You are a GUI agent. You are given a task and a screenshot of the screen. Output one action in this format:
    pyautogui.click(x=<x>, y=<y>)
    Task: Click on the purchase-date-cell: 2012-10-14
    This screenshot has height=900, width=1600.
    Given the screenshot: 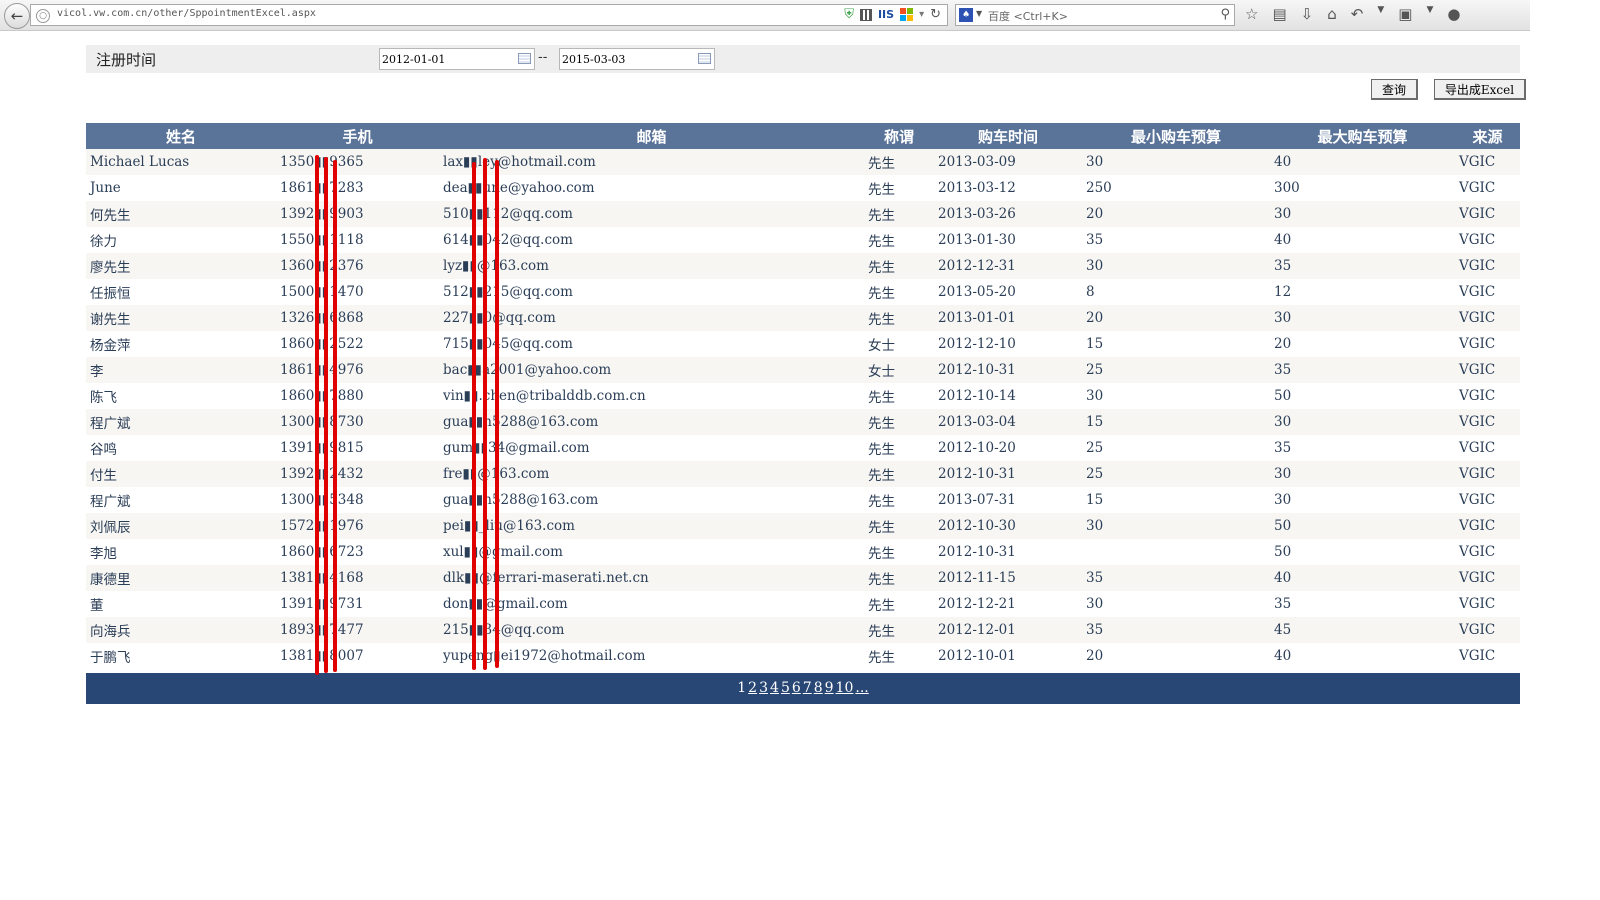 What is the action you would take?
    pyautogui.click(x=1008, y=396)
    